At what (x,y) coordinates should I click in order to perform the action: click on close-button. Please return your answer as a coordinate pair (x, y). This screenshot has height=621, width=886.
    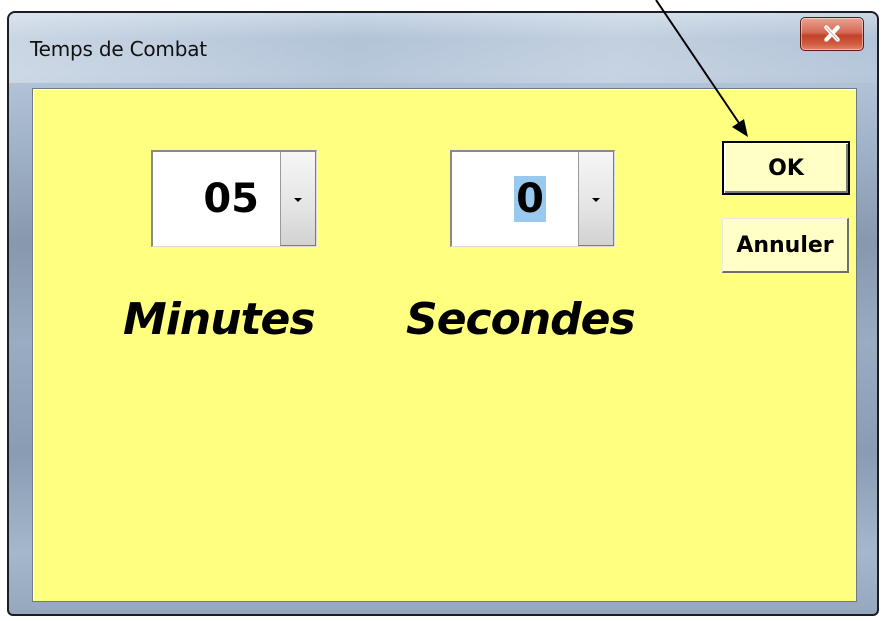
    Looking at the image, I should click on (832, 34).